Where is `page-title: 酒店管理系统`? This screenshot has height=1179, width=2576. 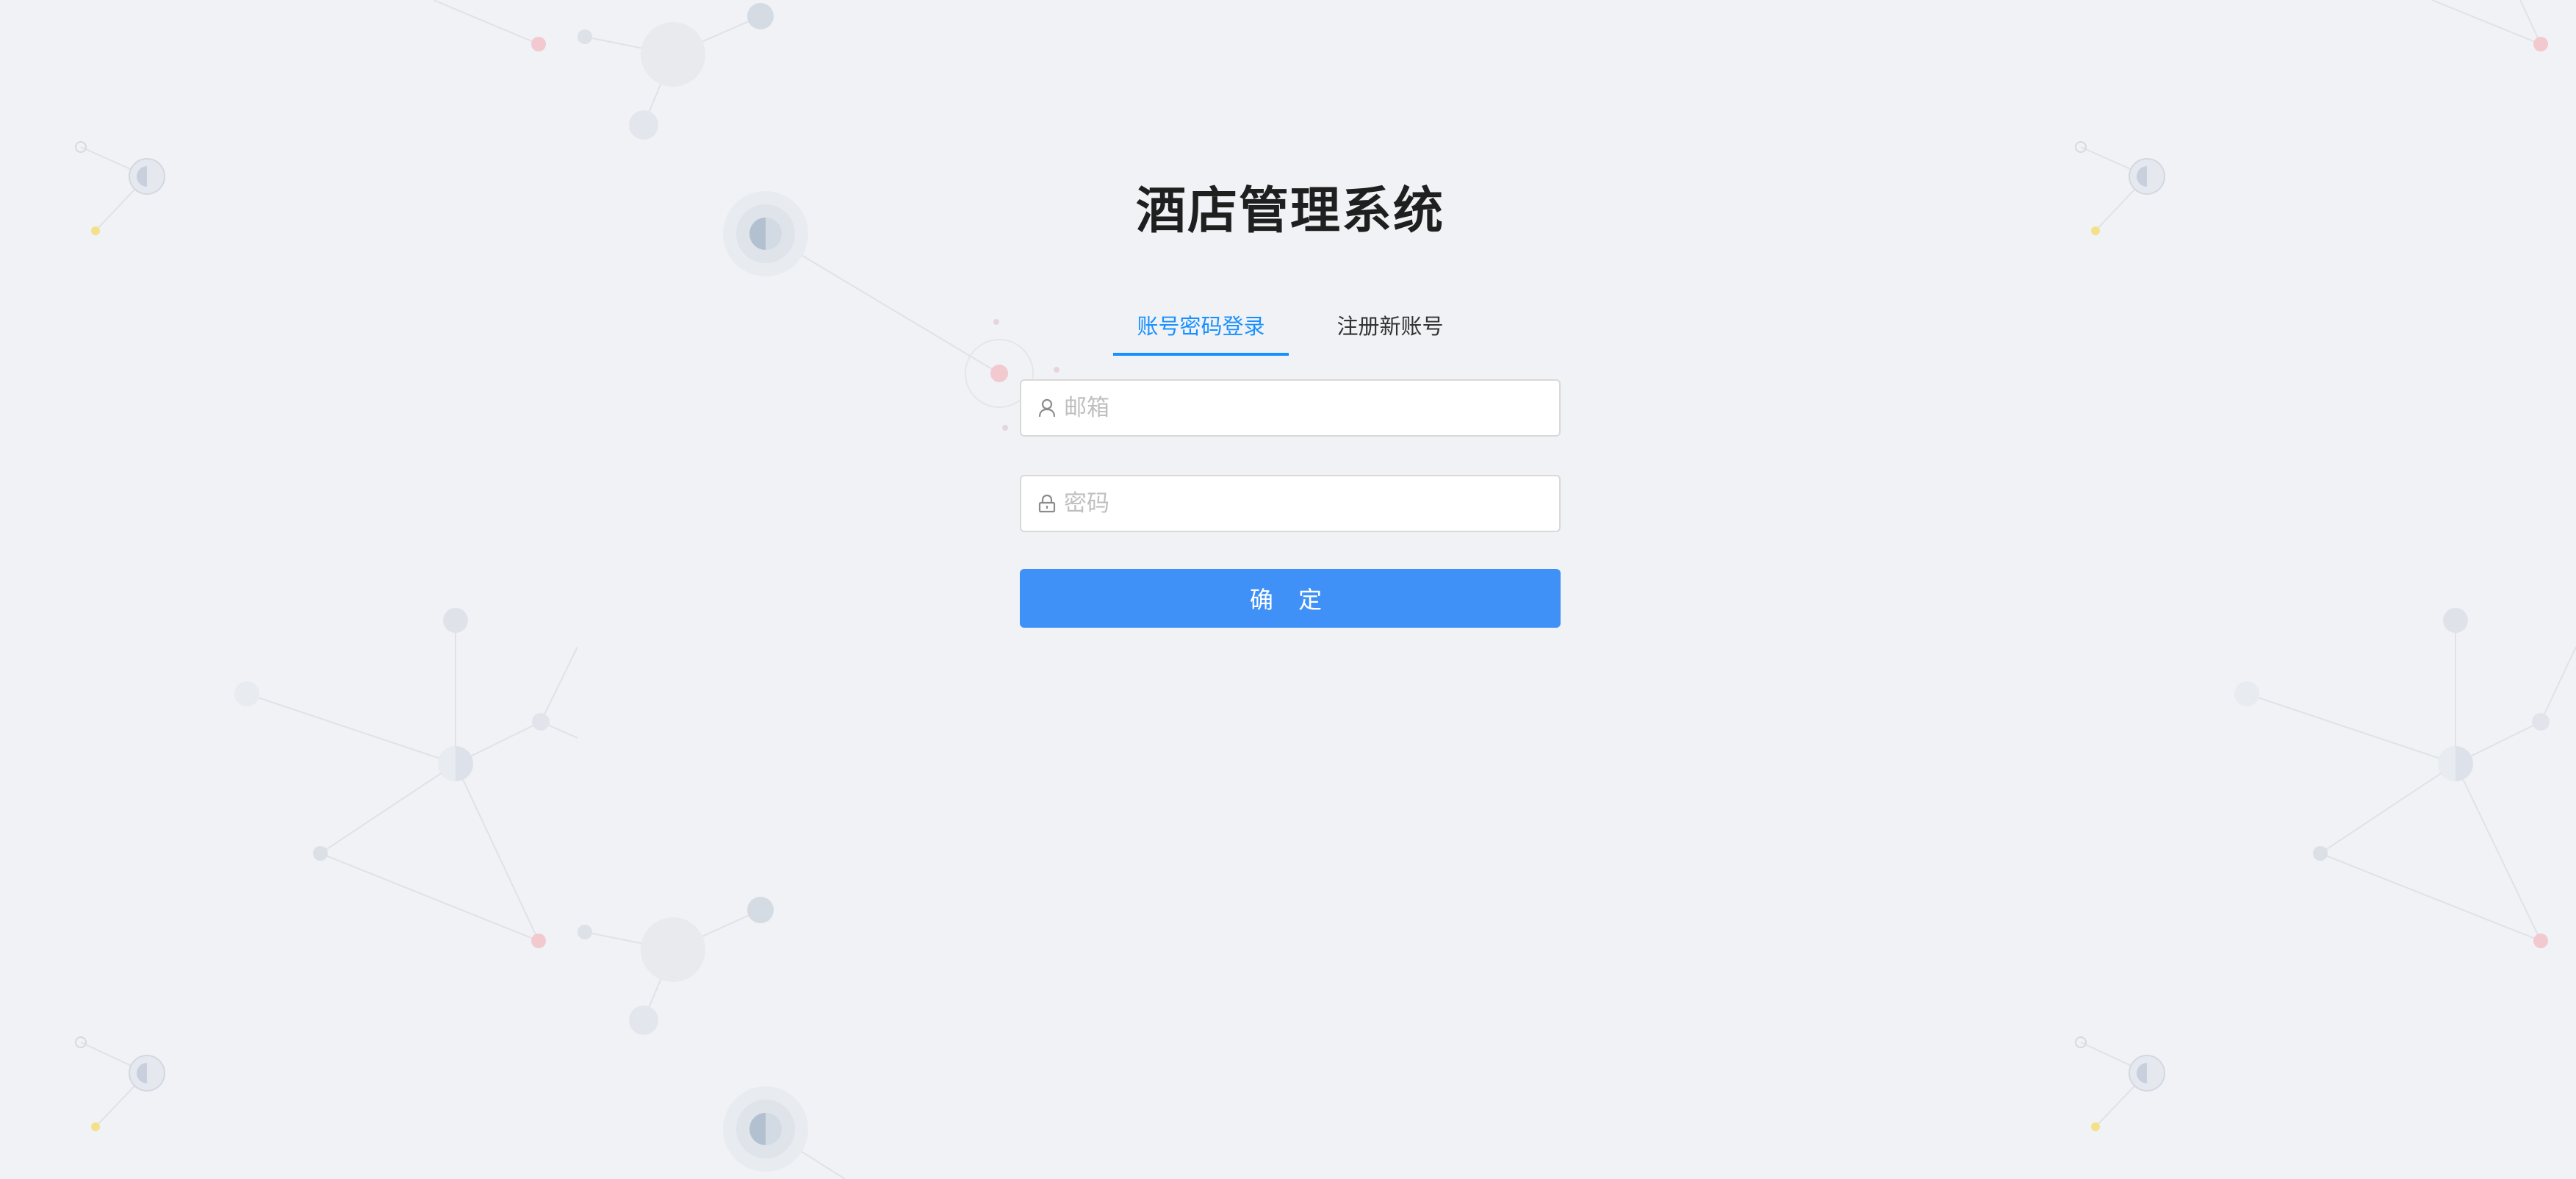 page-title: 酒店管理系统 is located at coordinates (1289, 211).